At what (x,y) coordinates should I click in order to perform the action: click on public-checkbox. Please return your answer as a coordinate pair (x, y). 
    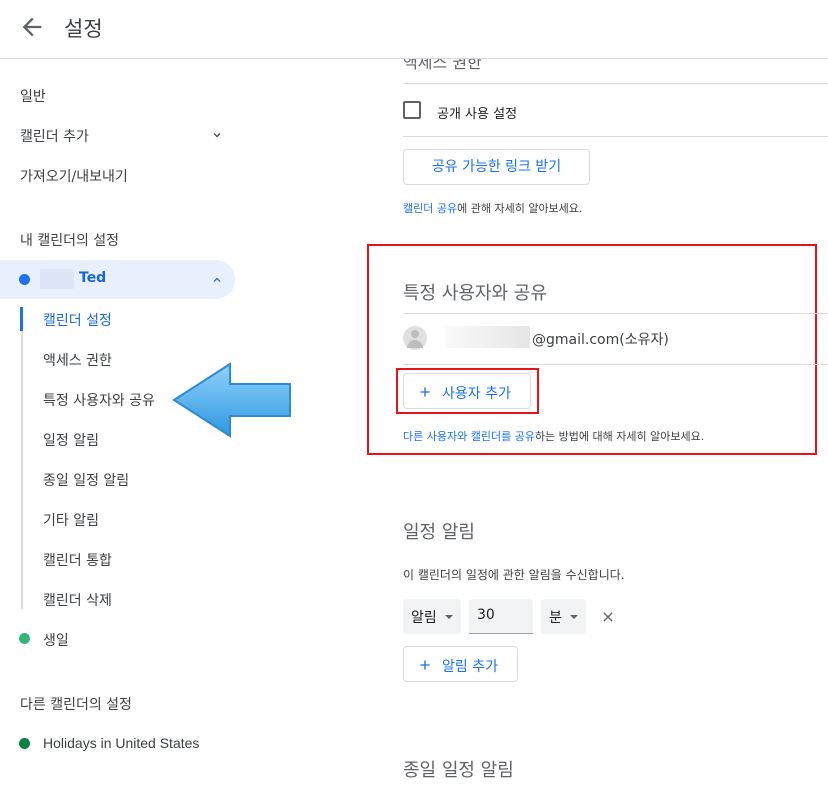
    Looking at the image, I should click on (412, 110).